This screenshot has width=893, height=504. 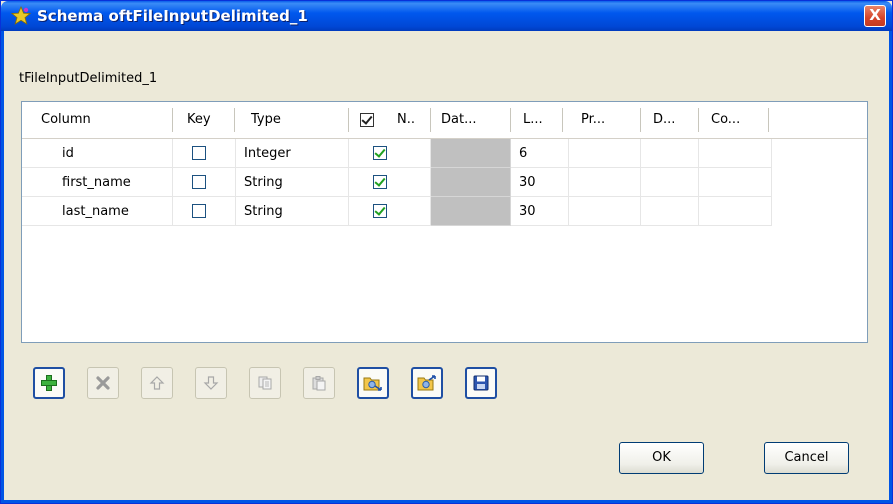 I want to click on cell-column-name: last_name, so click(x=97, y=211).